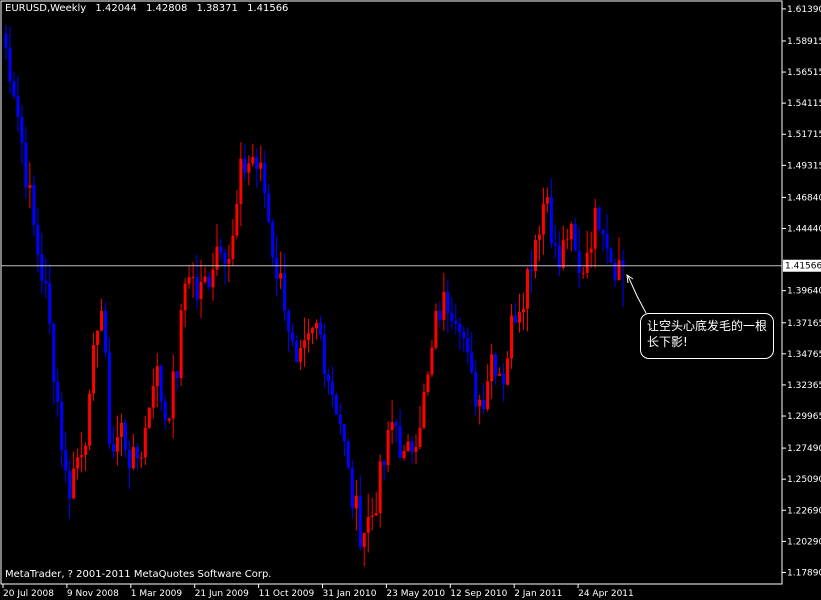 This screenshot has width=821, height=600. What do you see at coordinates (804, 542) in the screenshot?
I see `price-label: 1.20290` at bounding box center [804, 542].